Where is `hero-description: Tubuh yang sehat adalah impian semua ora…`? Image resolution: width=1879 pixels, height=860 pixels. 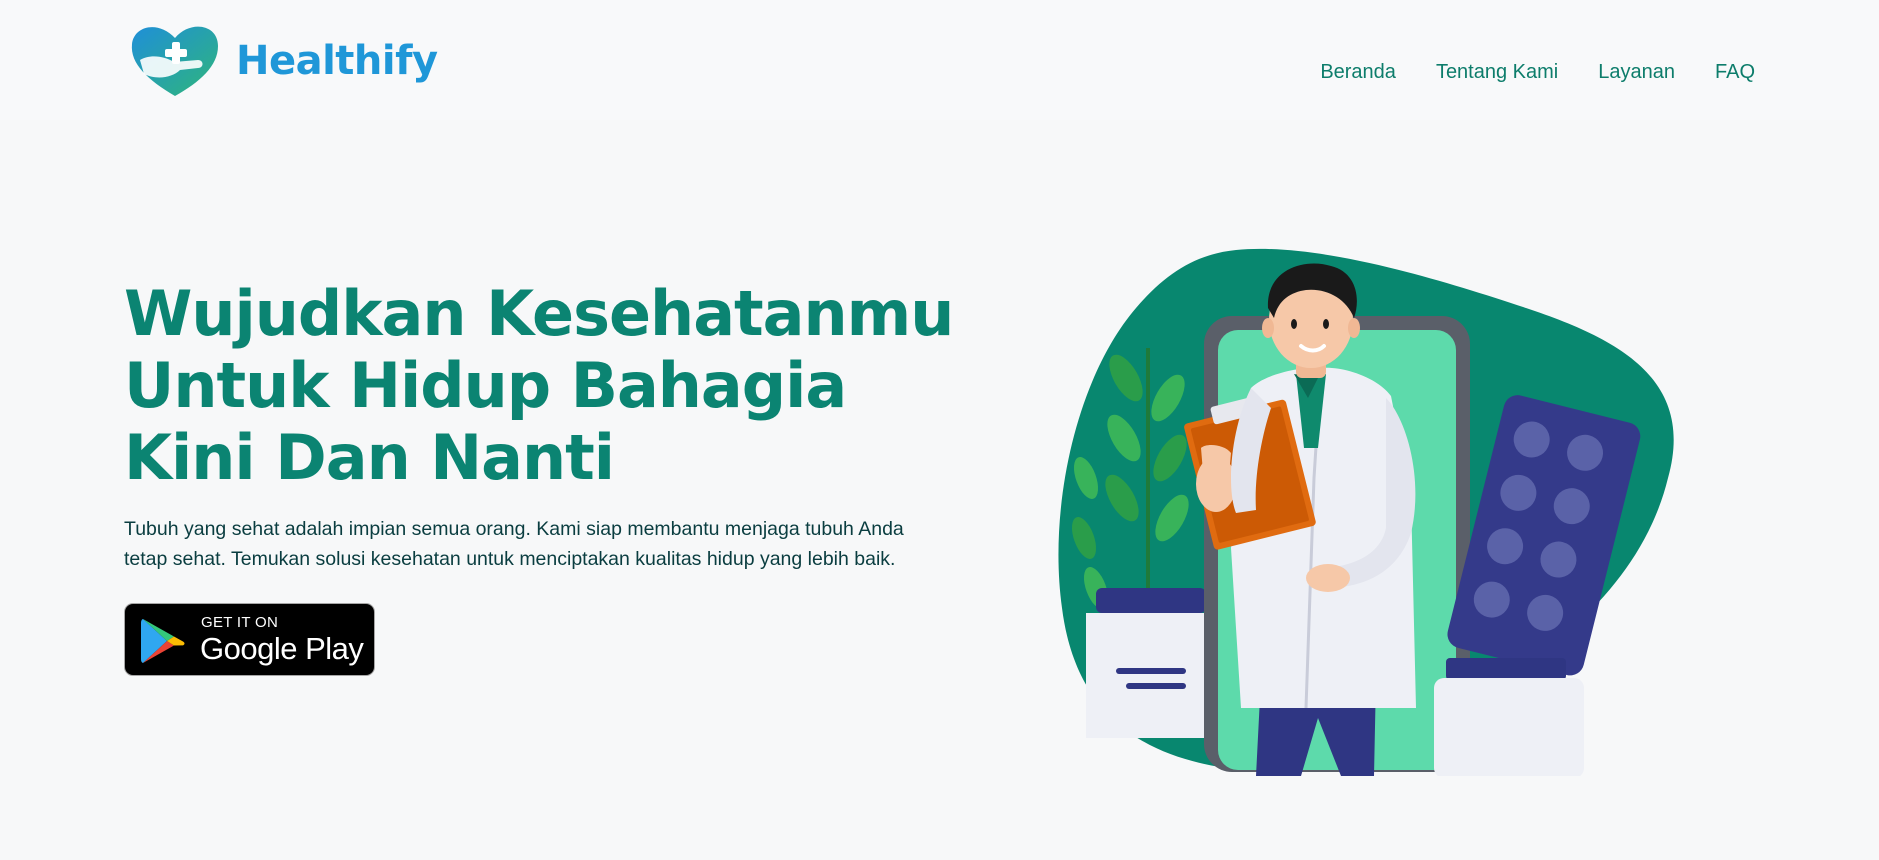
hero-description: Tubuh yang sehat adalah impian semua ora… is located at coordinates (514, 544).